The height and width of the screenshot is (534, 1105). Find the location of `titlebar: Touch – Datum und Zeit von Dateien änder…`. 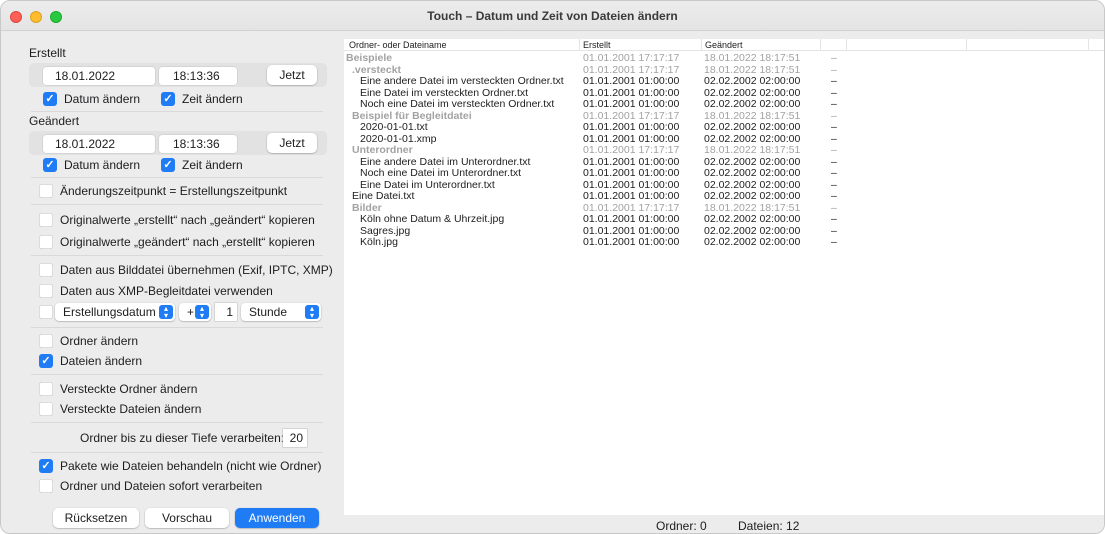

titlebar: Touch – Datum und Zeit von Dateien änder… is located at coordinates (552, 16).